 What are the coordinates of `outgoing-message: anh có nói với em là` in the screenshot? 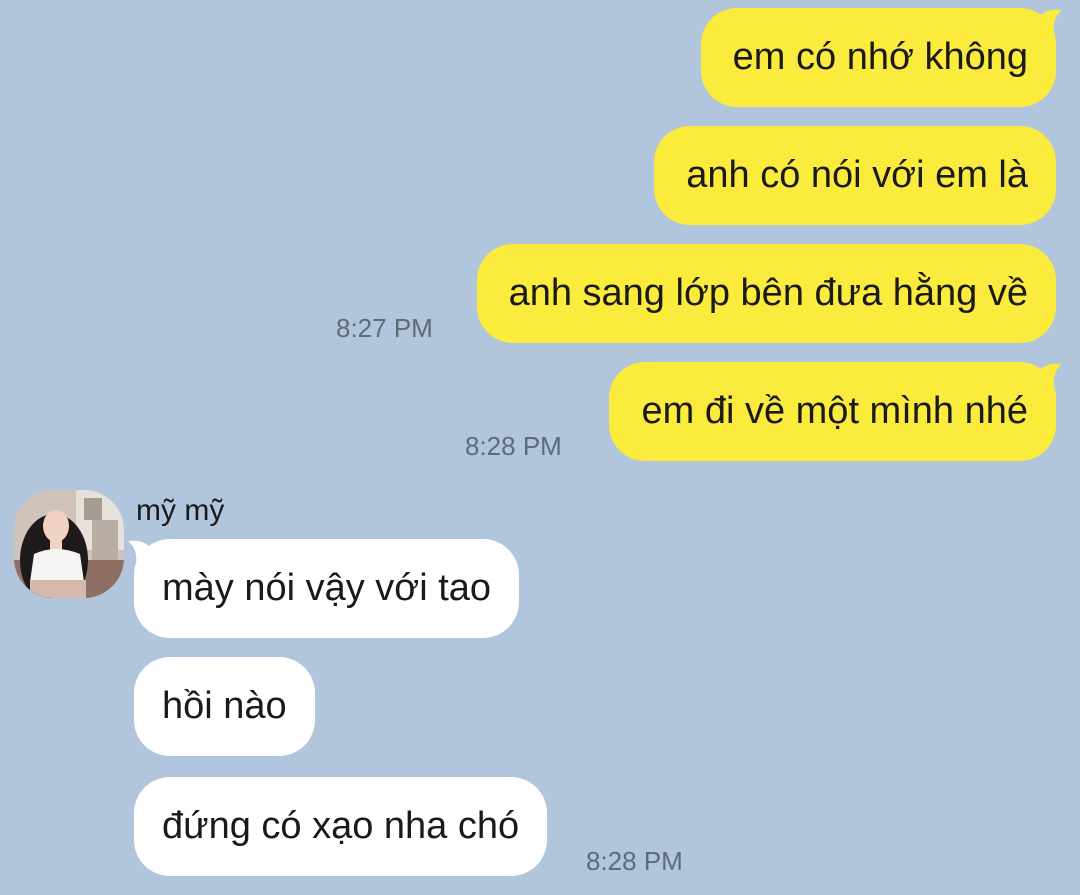 It's located at (855, 175).